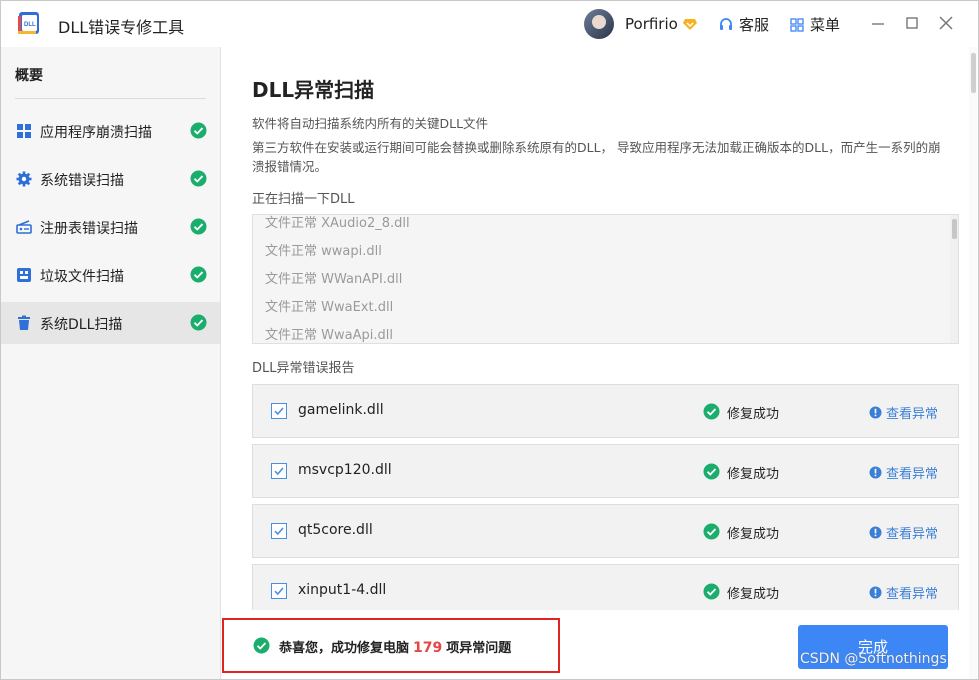 The height and width of the screenshot is (680, 979). I want to click on app-logo-icon: DLL, so click(28, 23).